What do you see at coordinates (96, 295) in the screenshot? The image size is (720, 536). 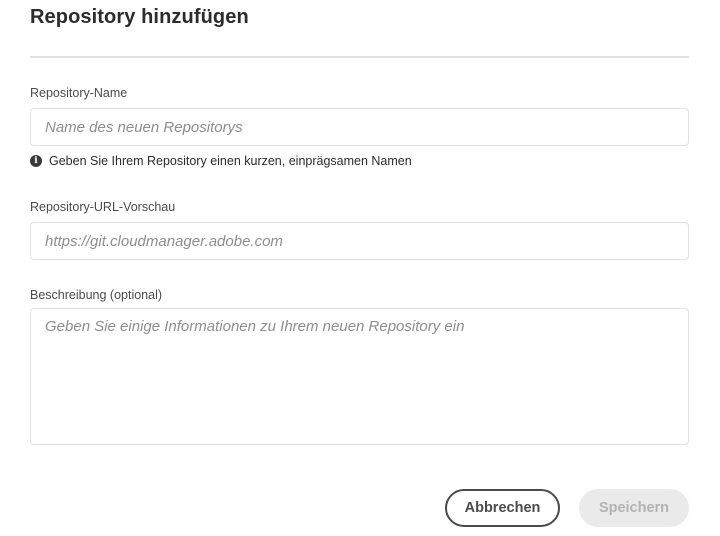 I see `description-label: Beschreibung (optional)` at bounding box center [96, 295].